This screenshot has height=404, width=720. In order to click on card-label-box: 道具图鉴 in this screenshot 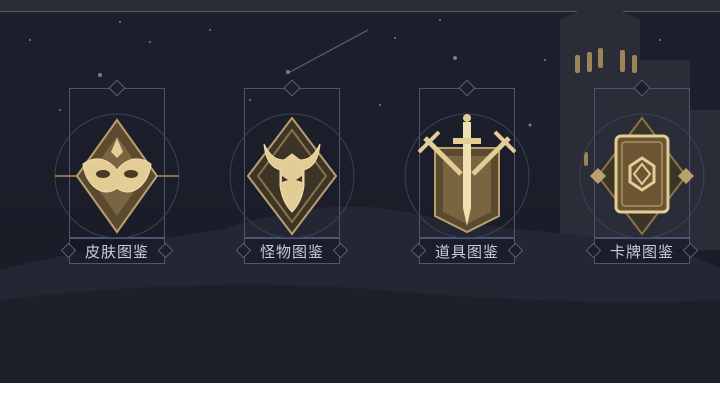, I will do `click(467, 251)`.